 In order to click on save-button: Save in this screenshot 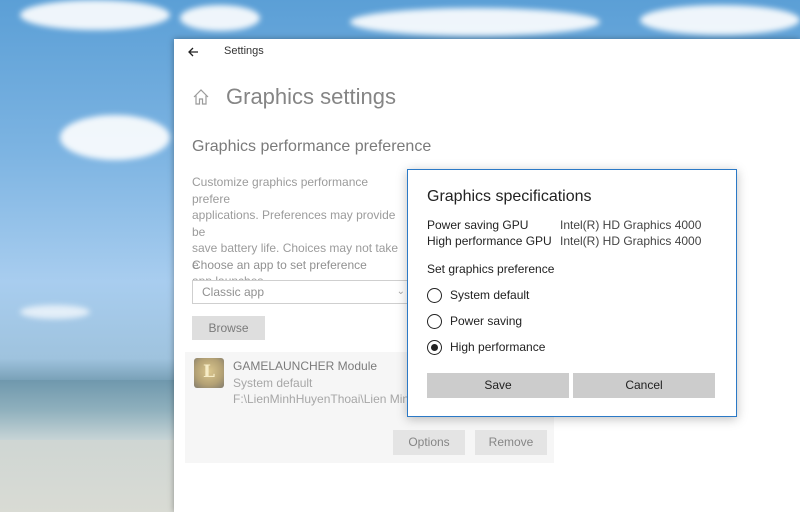, I will do `click(498, 385)`.